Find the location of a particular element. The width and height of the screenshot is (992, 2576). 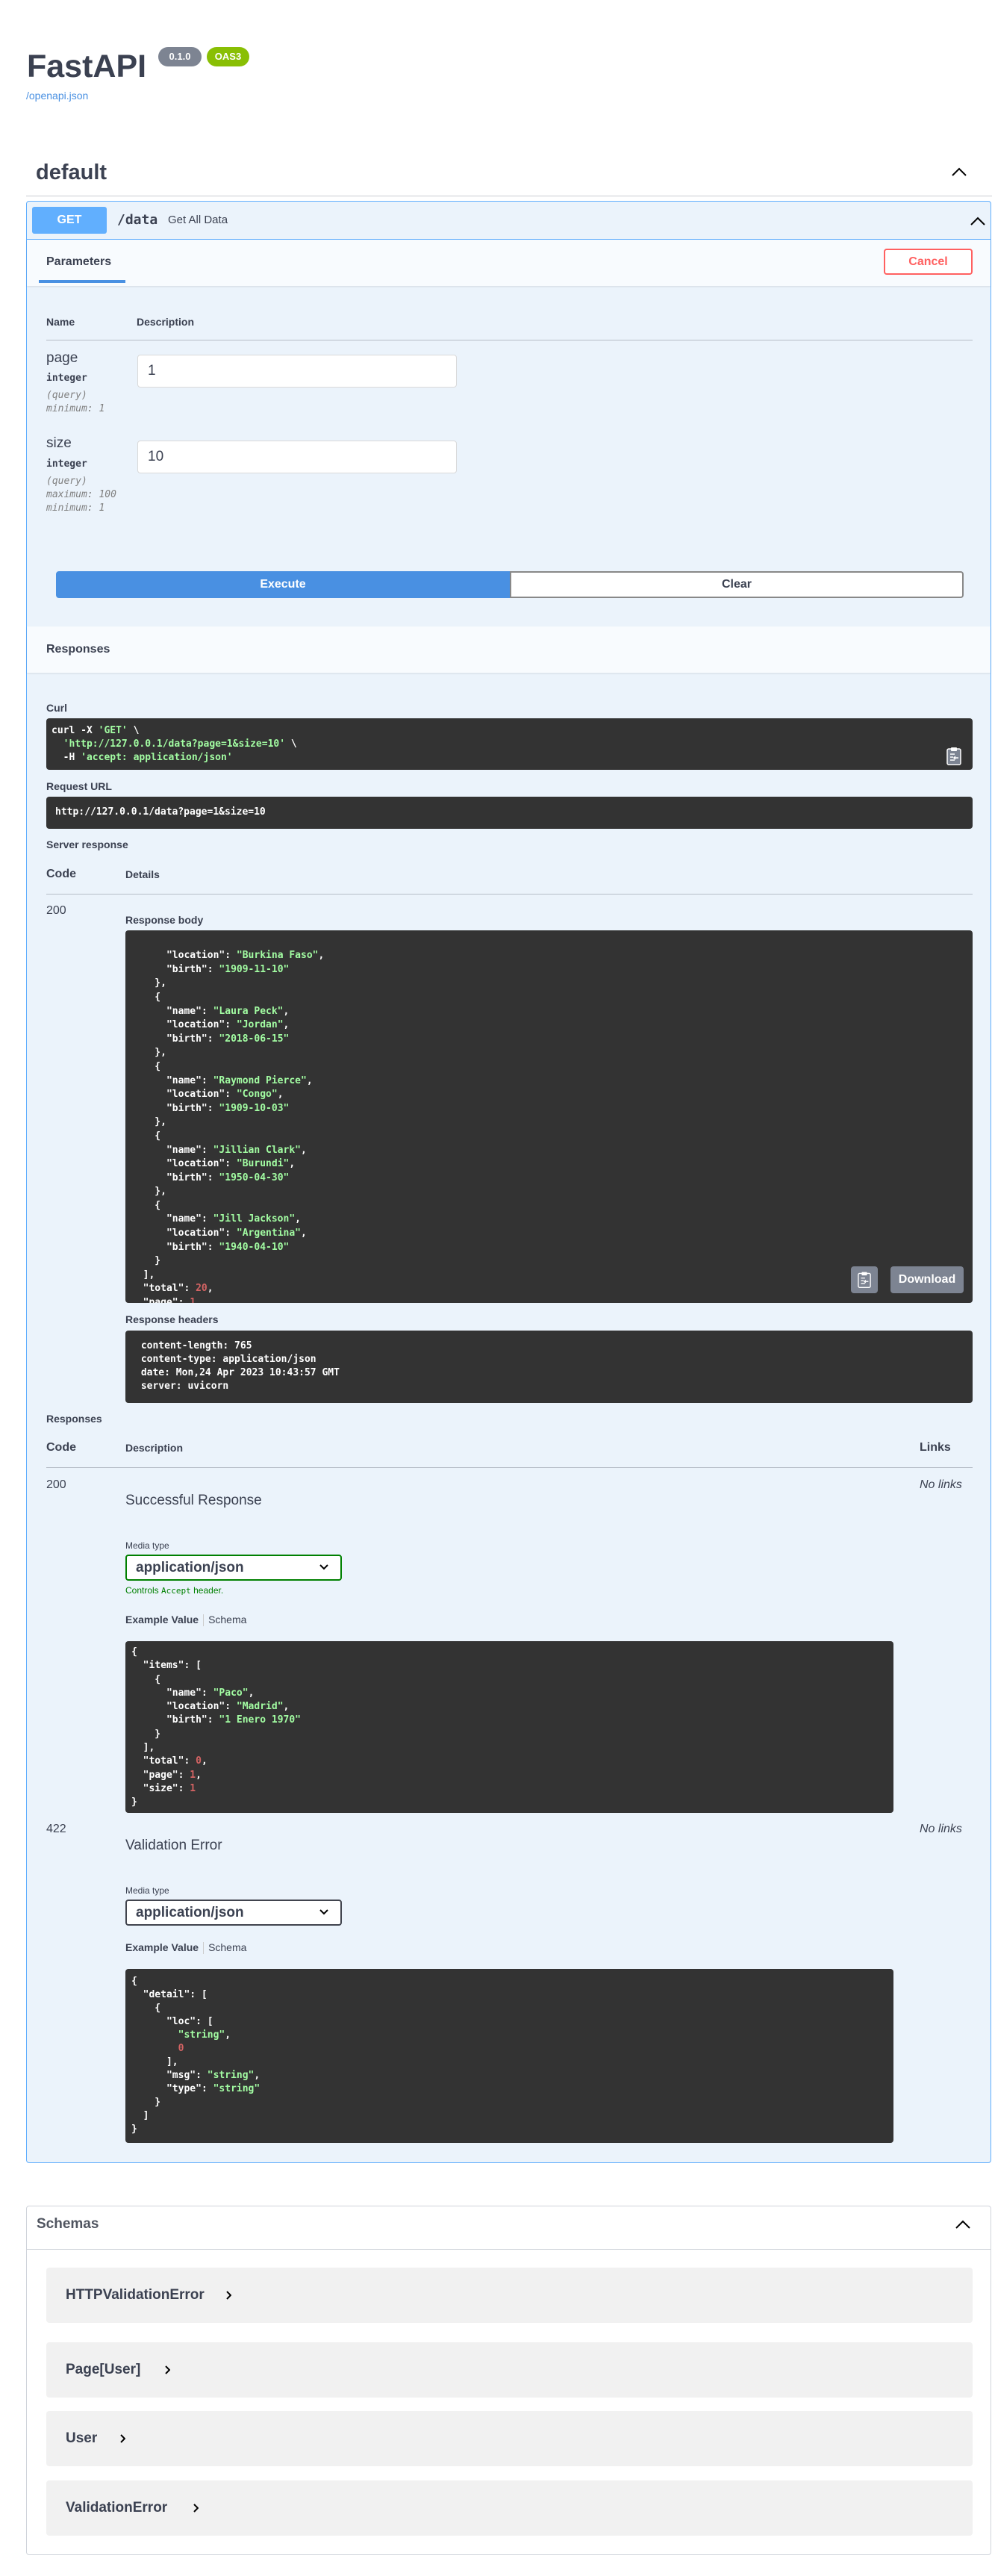

server-response-label: Server response is located at coordinates (87, 844).